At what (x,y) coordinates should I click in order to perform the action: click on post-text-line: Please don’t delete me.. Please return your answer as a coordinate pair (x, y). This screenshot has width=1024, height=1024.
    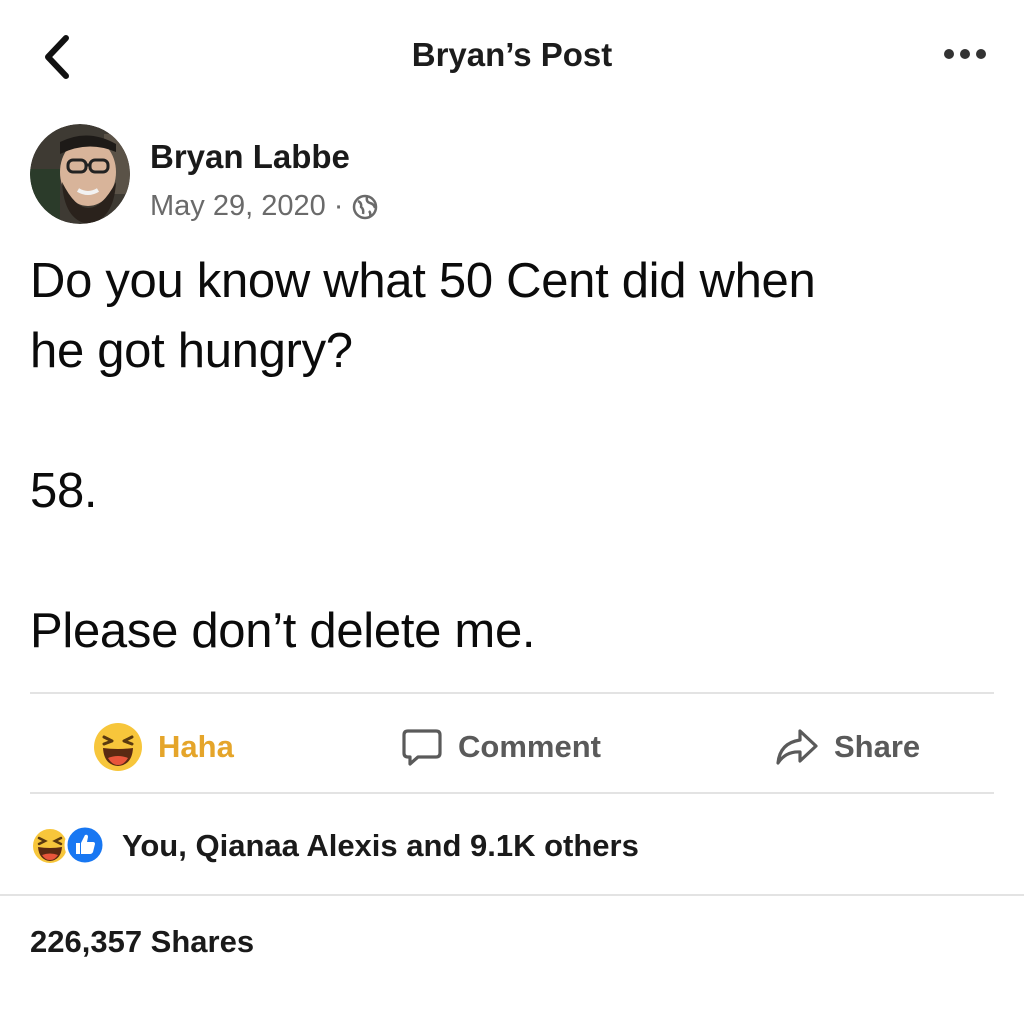
    Looking at the image, I should click on (283, 631).